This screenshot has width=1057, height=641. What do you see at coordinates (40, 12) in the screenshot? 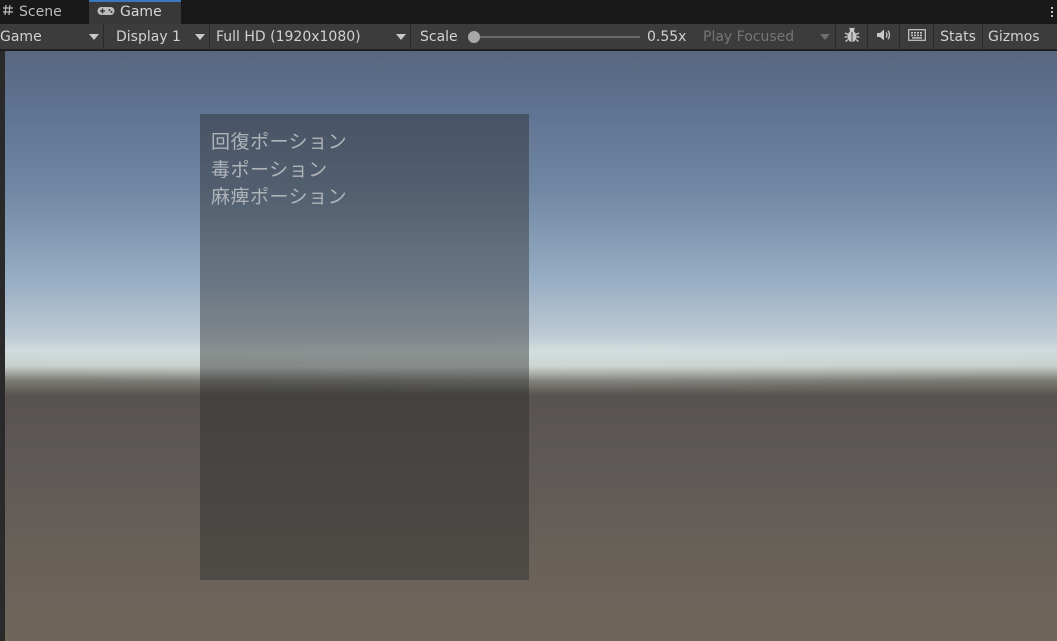
I see `tab-scene-label: Scene` at bounding box center [40, 12].